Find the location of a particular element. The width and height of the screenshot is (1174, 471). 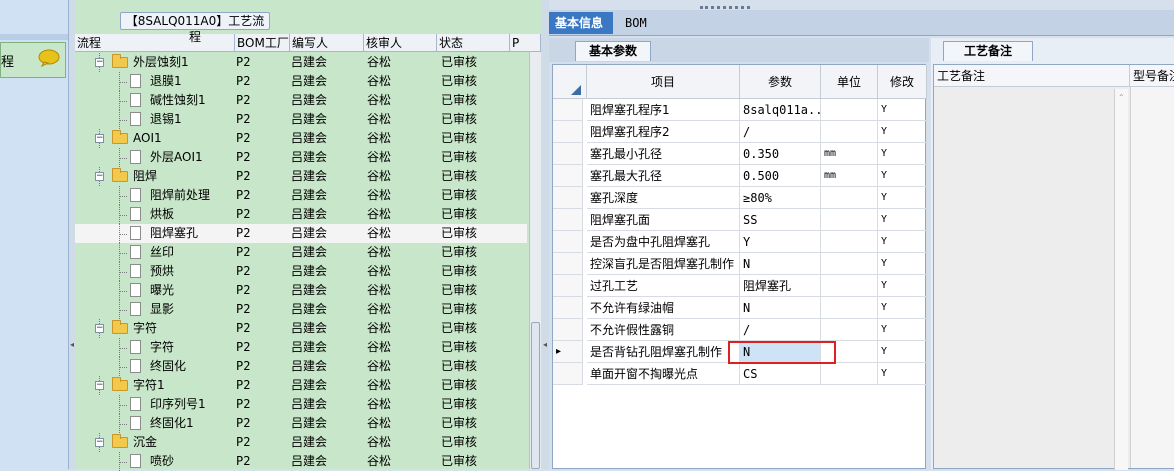

tree-col-header: P is located at coordinates (525, 43).